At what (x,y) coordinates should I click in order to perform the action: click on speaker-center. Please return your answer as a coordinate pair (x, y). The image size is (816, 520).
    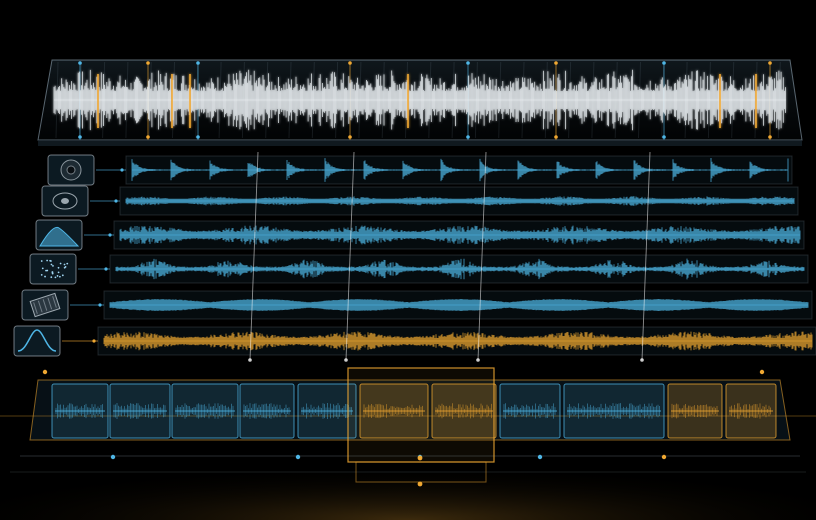
    Looking at the image, I should click on (71, 170).